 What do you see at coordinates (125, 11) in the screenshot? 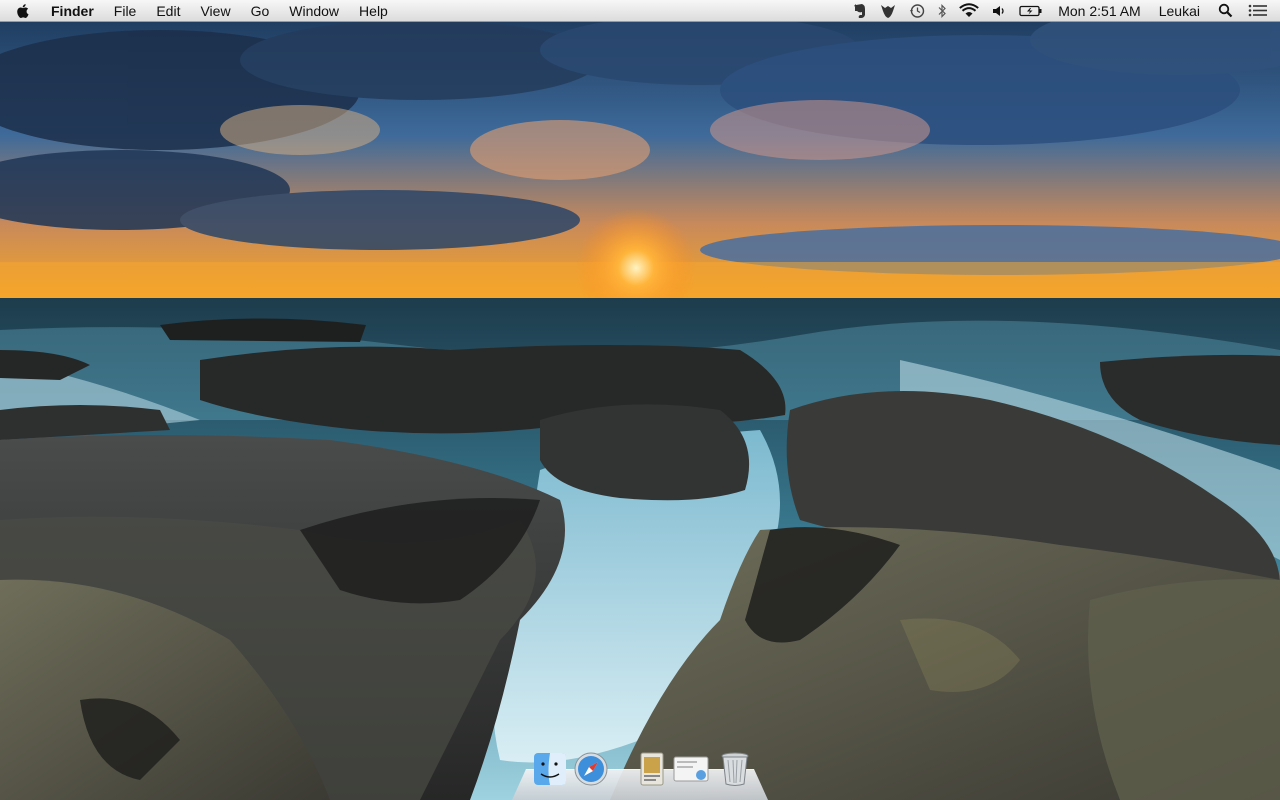
I see `menu-file: File` at bounding box center [125, 11].